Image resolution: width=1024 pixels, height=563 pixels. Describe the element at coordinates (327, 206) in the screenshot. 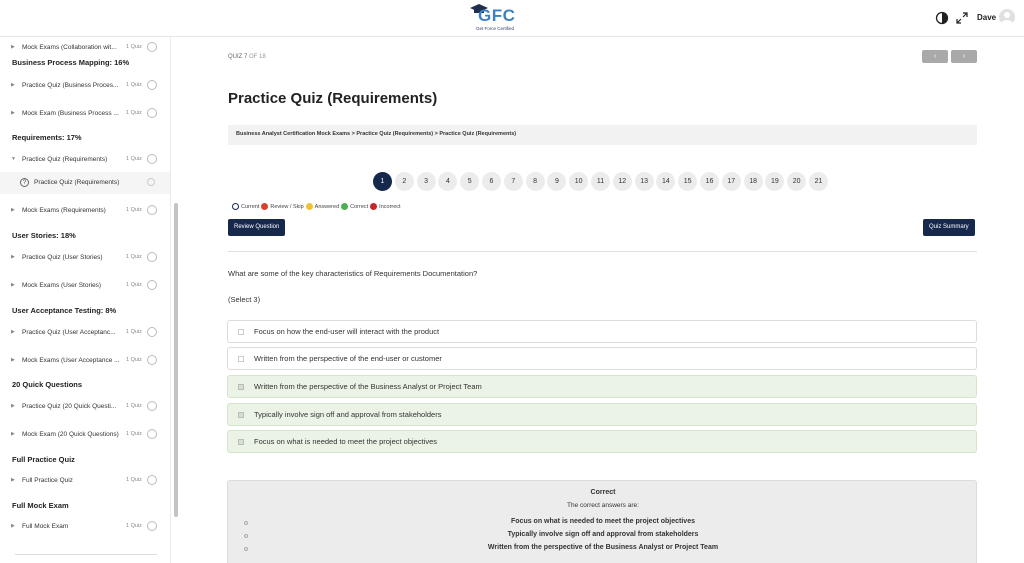

I see `legend-label: Answered` at that location.